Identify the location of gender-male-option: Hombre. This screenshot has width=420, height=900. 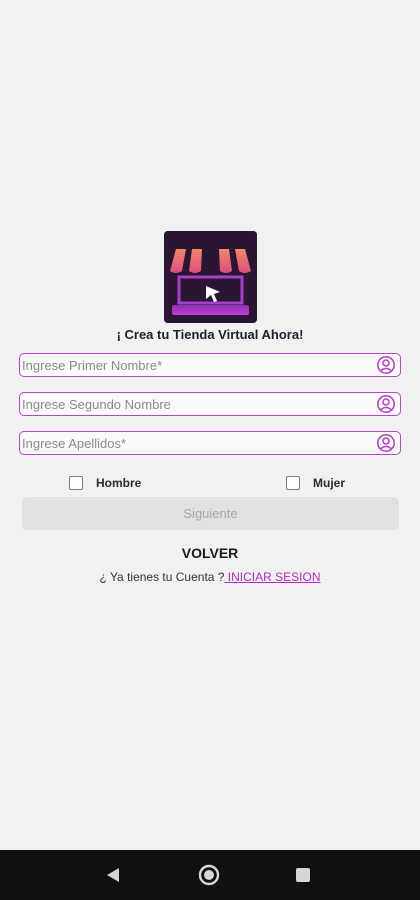
(105, 483).